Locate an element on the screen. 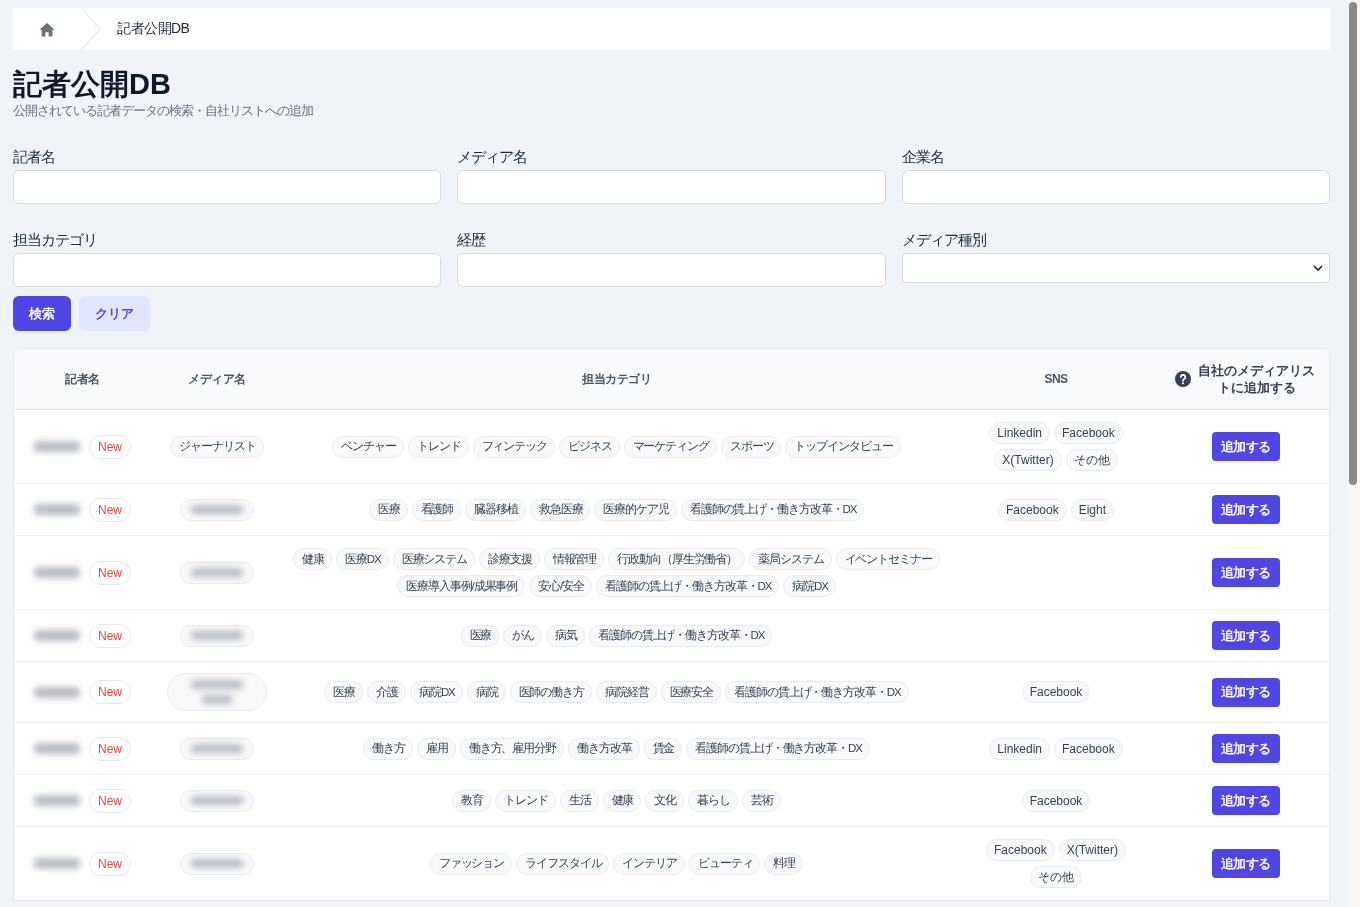  category-tag: 医療的ケア児 is located at coordinates (635, 509).